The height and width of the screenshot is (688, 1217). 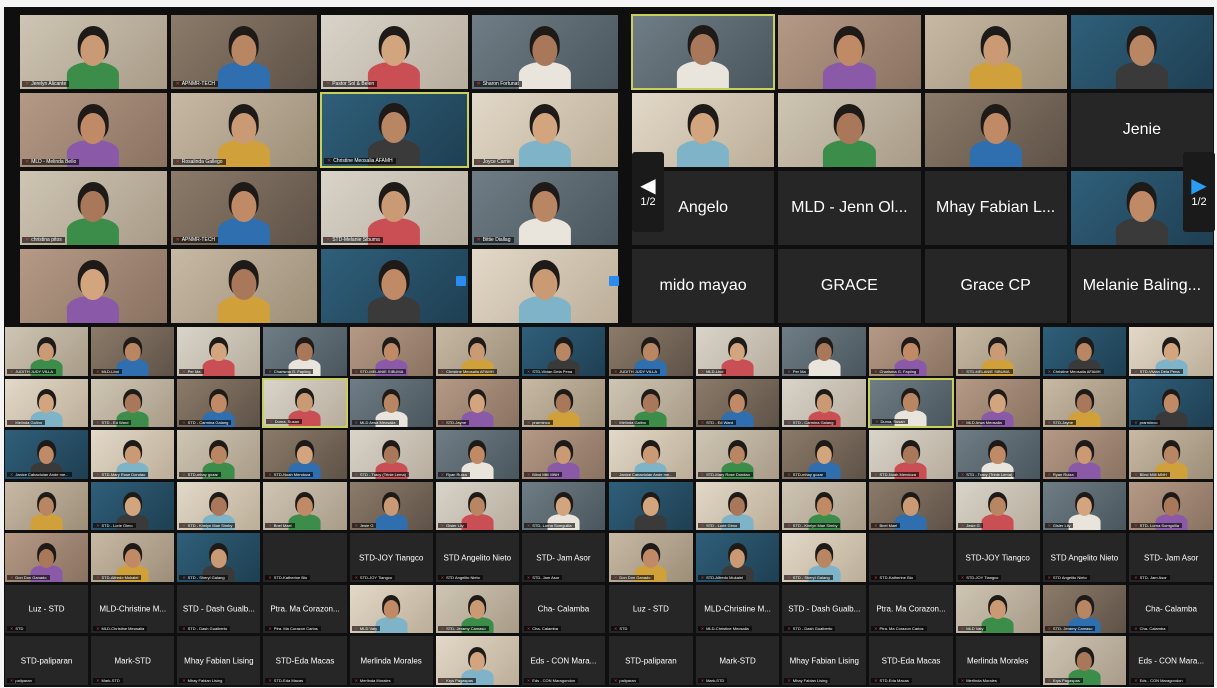 What do you see at coordinates (477, 557) in the screenshot?
I see `participant-tile: STD Angelito Nieto ✕ STD Angelito Nieto` at bounding box center [477, 557].